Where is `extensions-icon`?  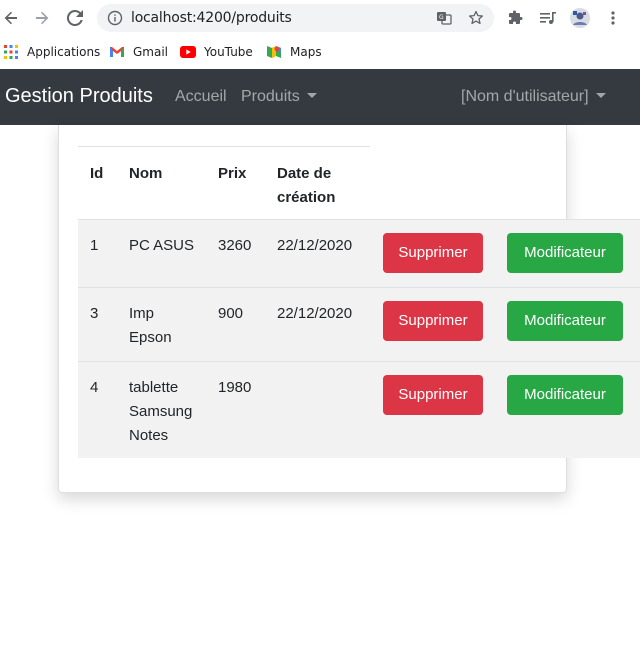 extensions-icon is located at coordinates (516, 18).